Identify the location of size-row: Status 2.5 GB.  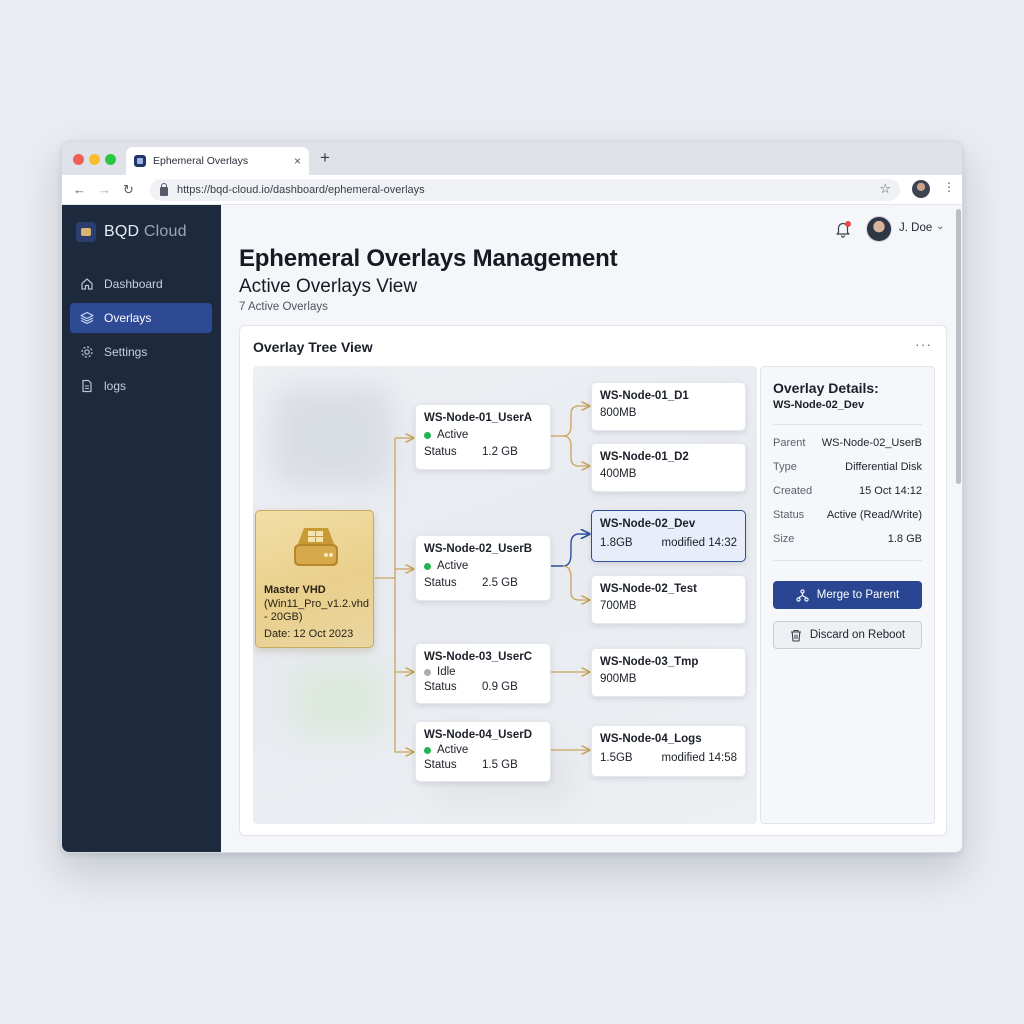
(483, 583).